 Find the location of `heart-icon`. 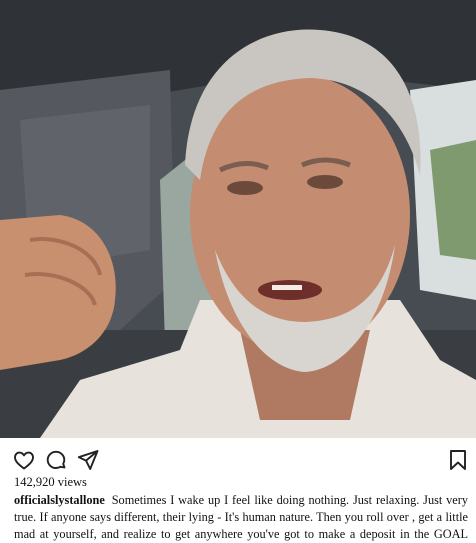

heart-icon is located at coordinates (24, 460).